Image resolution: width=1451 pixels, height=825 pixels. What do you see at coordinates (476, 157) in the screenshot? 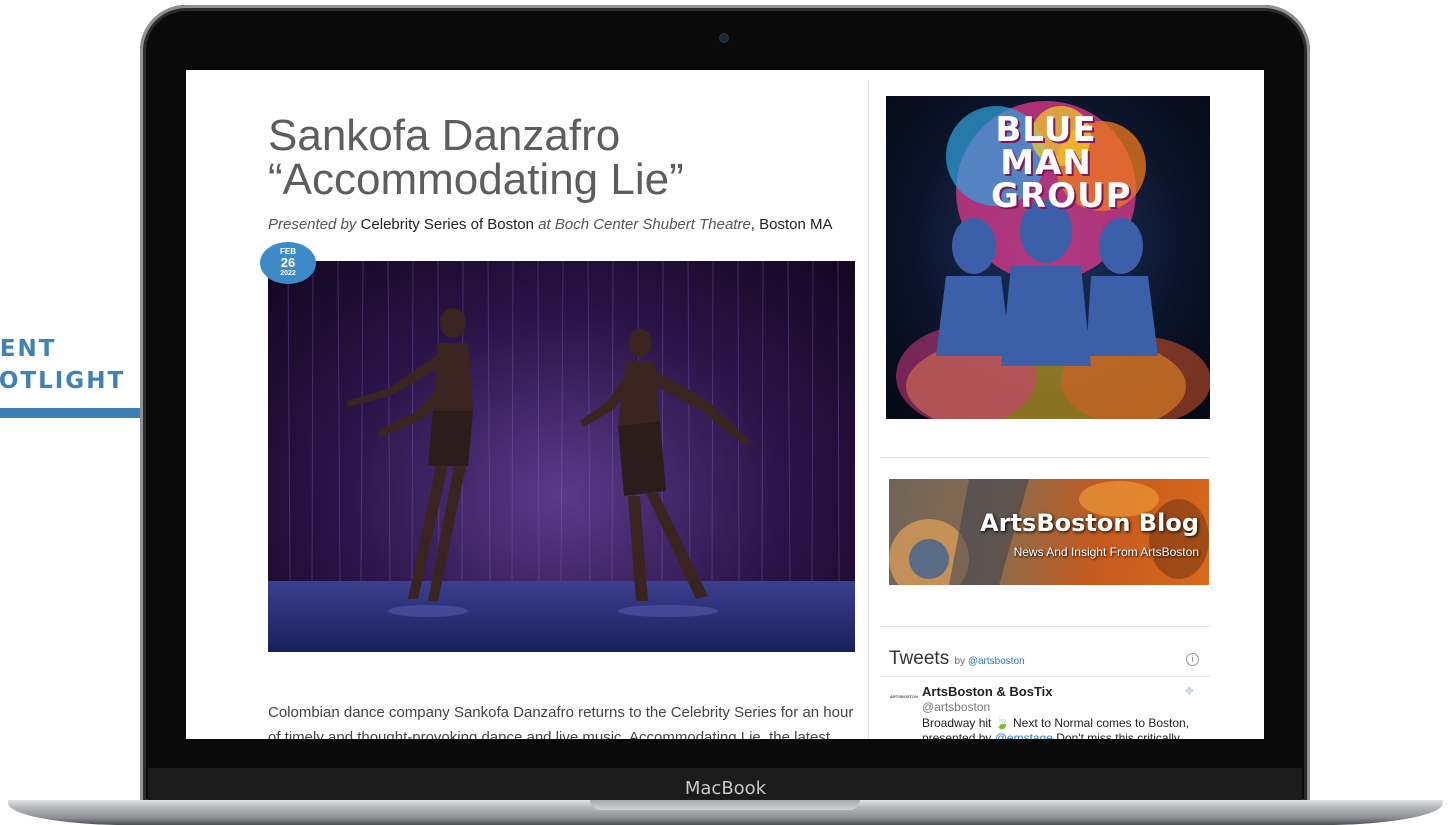
I see `event-title: Sankofa Danzafro “Accommodating Lie”` at bounding box center [476, 157].